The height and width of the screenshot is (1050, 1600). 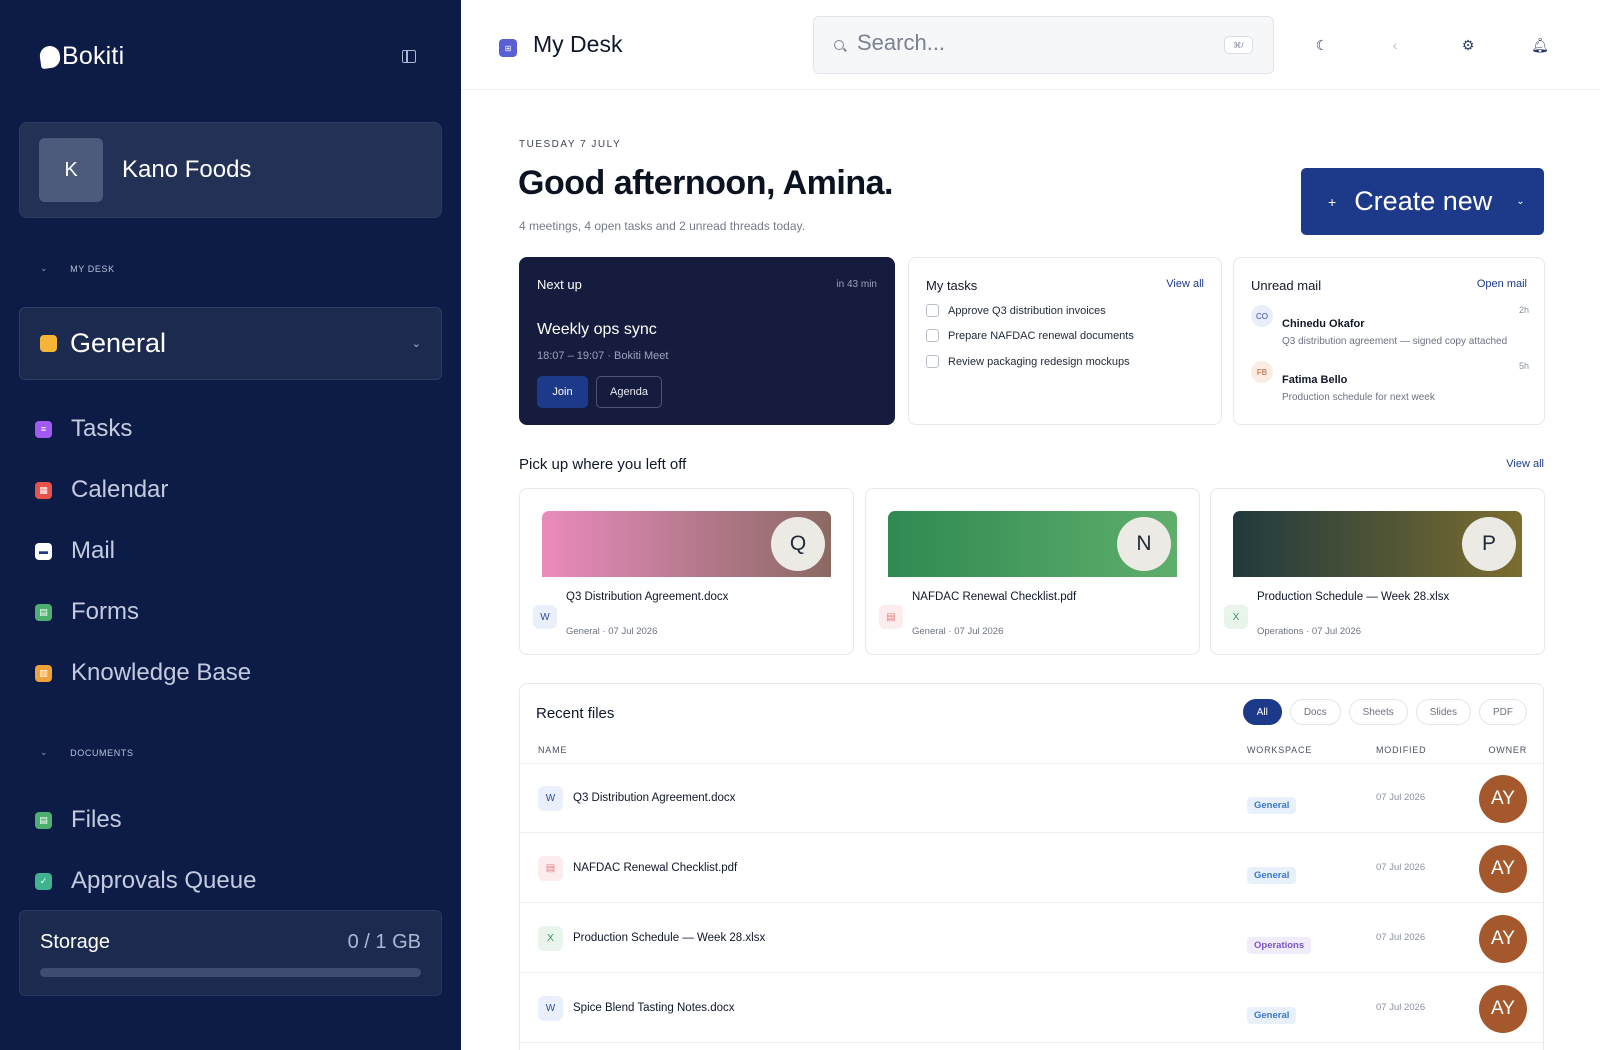 What do you see at coordinates (102, 428) in the screenshot?
I see `sidebar-item-label: Tasks` at bounding box center [102, 428].